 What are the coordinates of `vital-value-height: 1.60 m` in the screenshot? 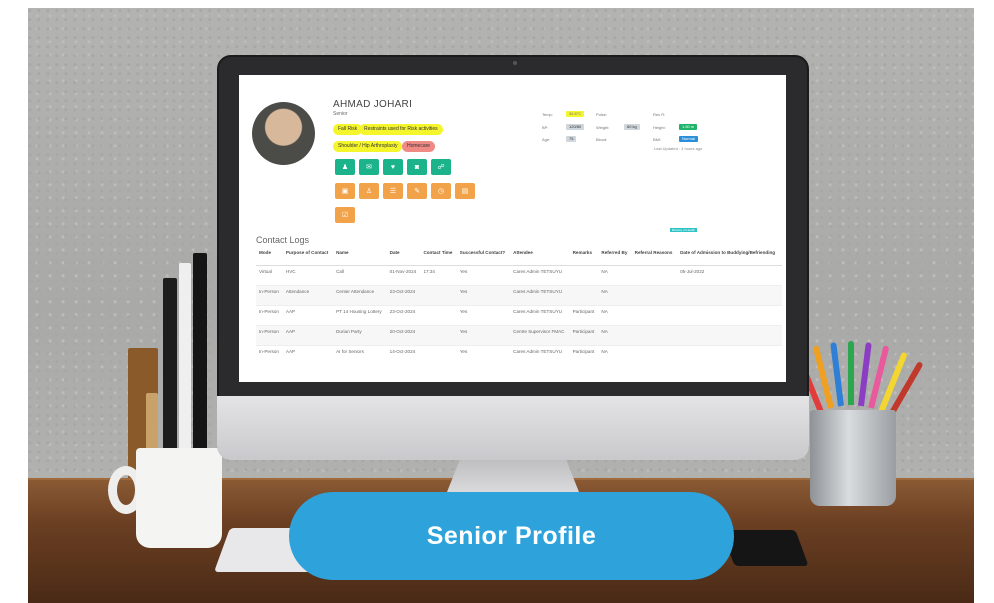 It's located at (688, 127).